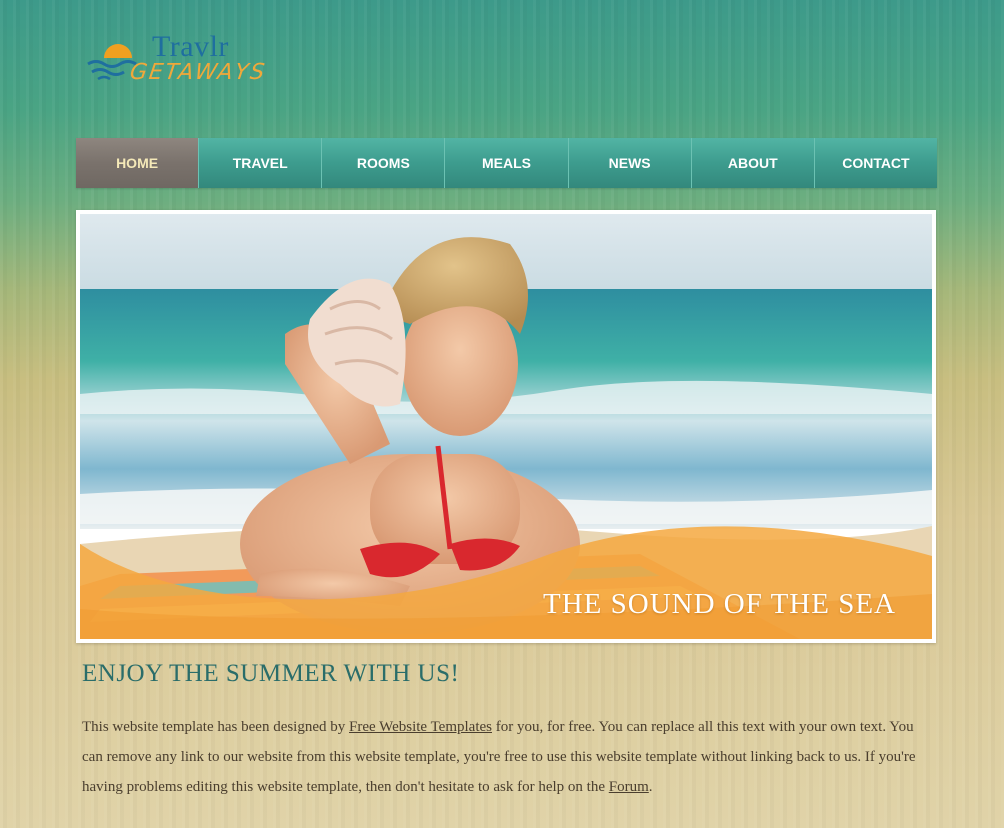  I want to click on free-website-templates-link: Free Website Templates, so click(420, 727).